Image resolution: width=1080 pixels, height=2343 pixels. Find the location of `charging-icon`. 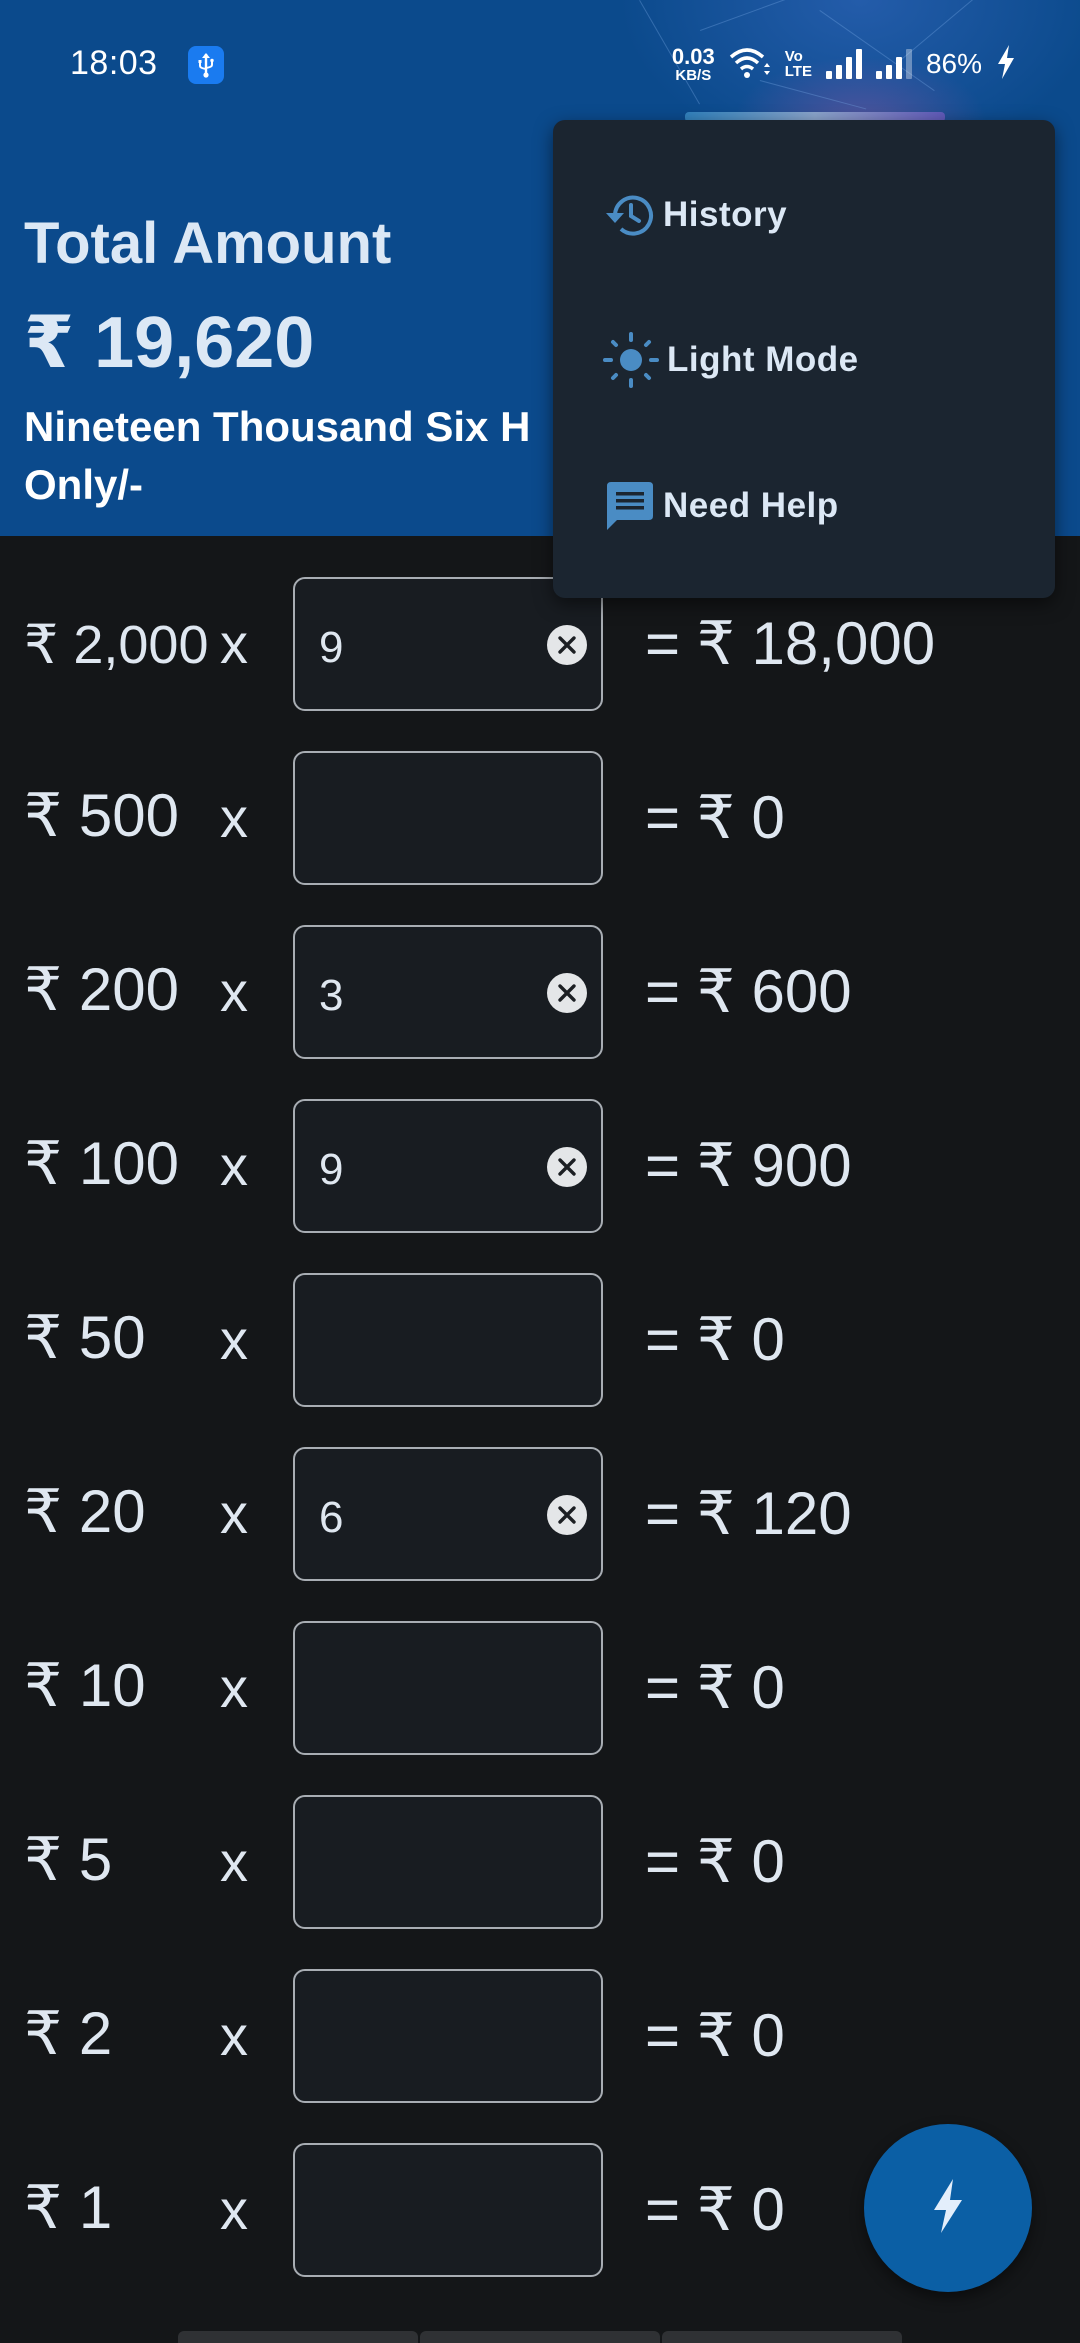

charging-icon is located at coordinates (1006, 64).